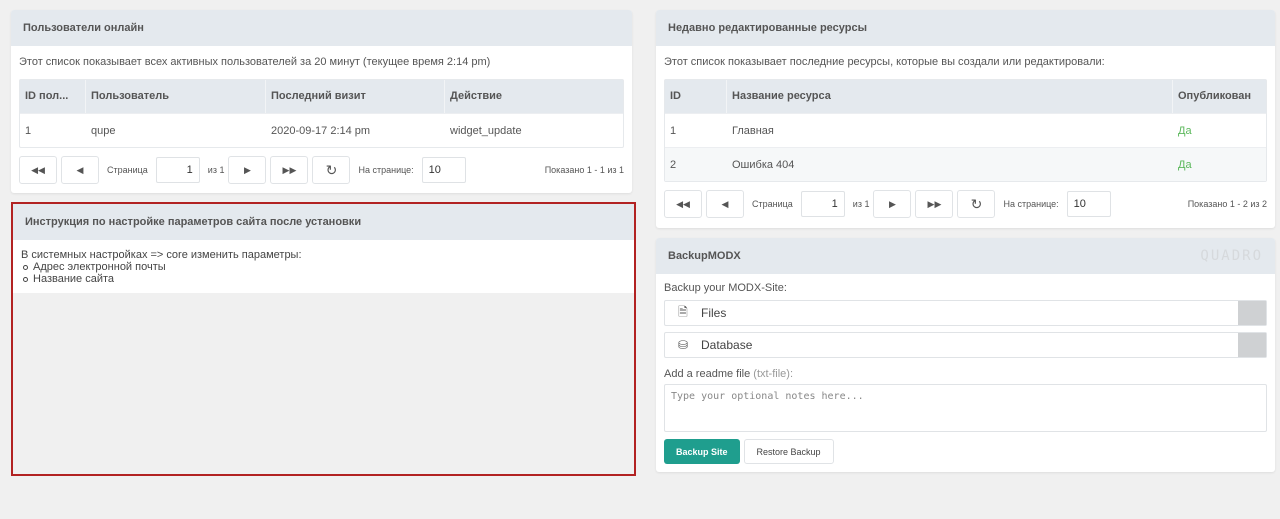 Image resolution: width=1280 pixels, height=519 pixels. What do you see at coordinates (176, 96) in the screenshot?
I see `column-user: Пользователь` at bounding box center [176, 96].